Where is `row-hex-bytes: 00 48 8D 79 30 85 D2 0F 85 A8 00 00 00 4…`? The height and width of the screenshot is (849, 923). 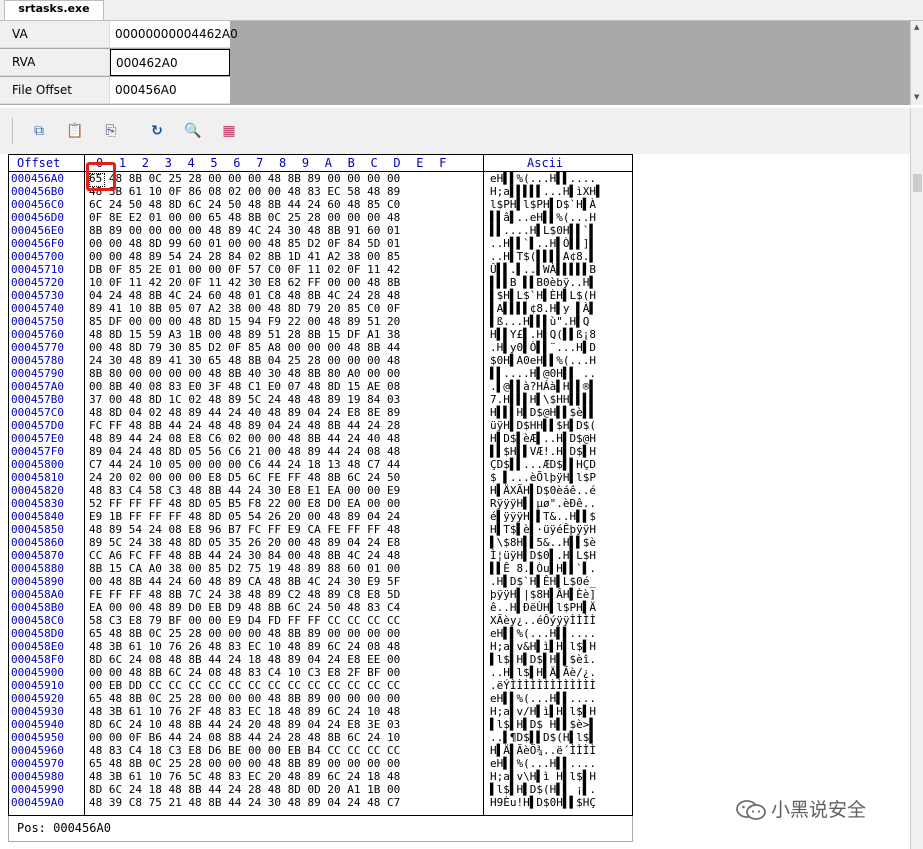 row-hex-bytes: 00 48 8D 79 30 85 D2 0F 85 A8 00 00 00 4… is located at coordinates (244, 347).